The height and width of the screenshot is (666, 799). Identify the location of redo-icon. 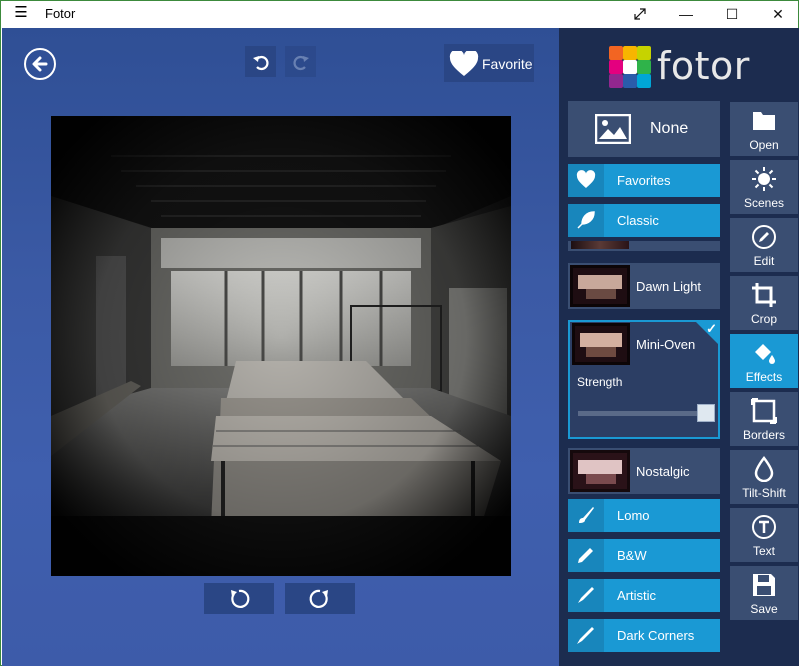
(301, 63).